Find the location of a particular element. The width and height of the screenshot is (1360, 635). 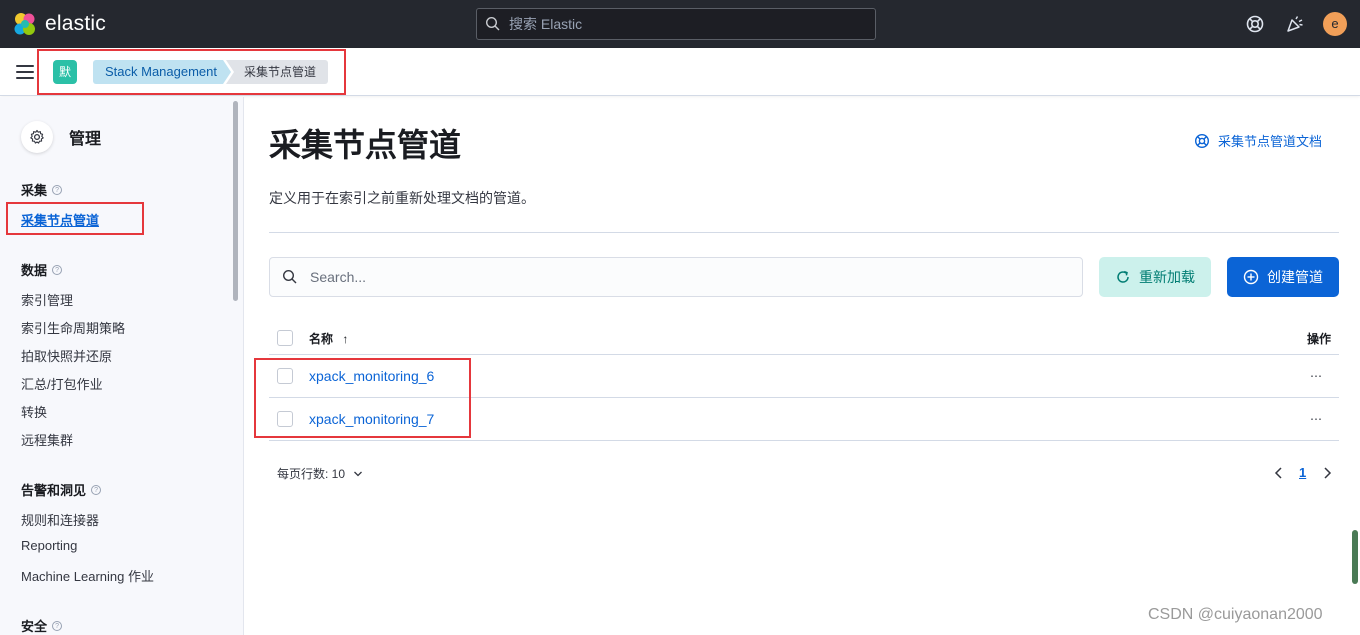

plus-circle-icon is located at coordinates (1251, 277).